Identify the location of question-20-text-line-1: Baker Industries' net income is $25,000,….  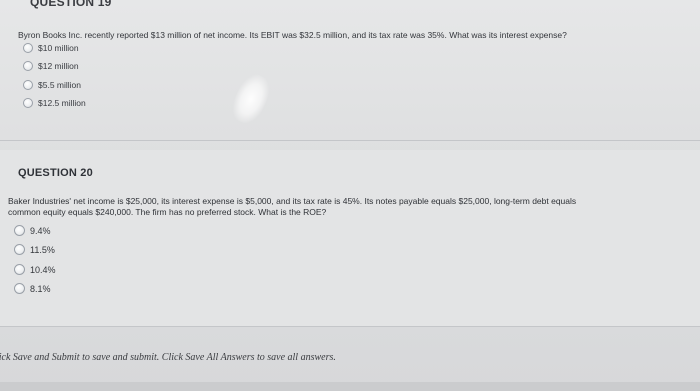
(292, 201).